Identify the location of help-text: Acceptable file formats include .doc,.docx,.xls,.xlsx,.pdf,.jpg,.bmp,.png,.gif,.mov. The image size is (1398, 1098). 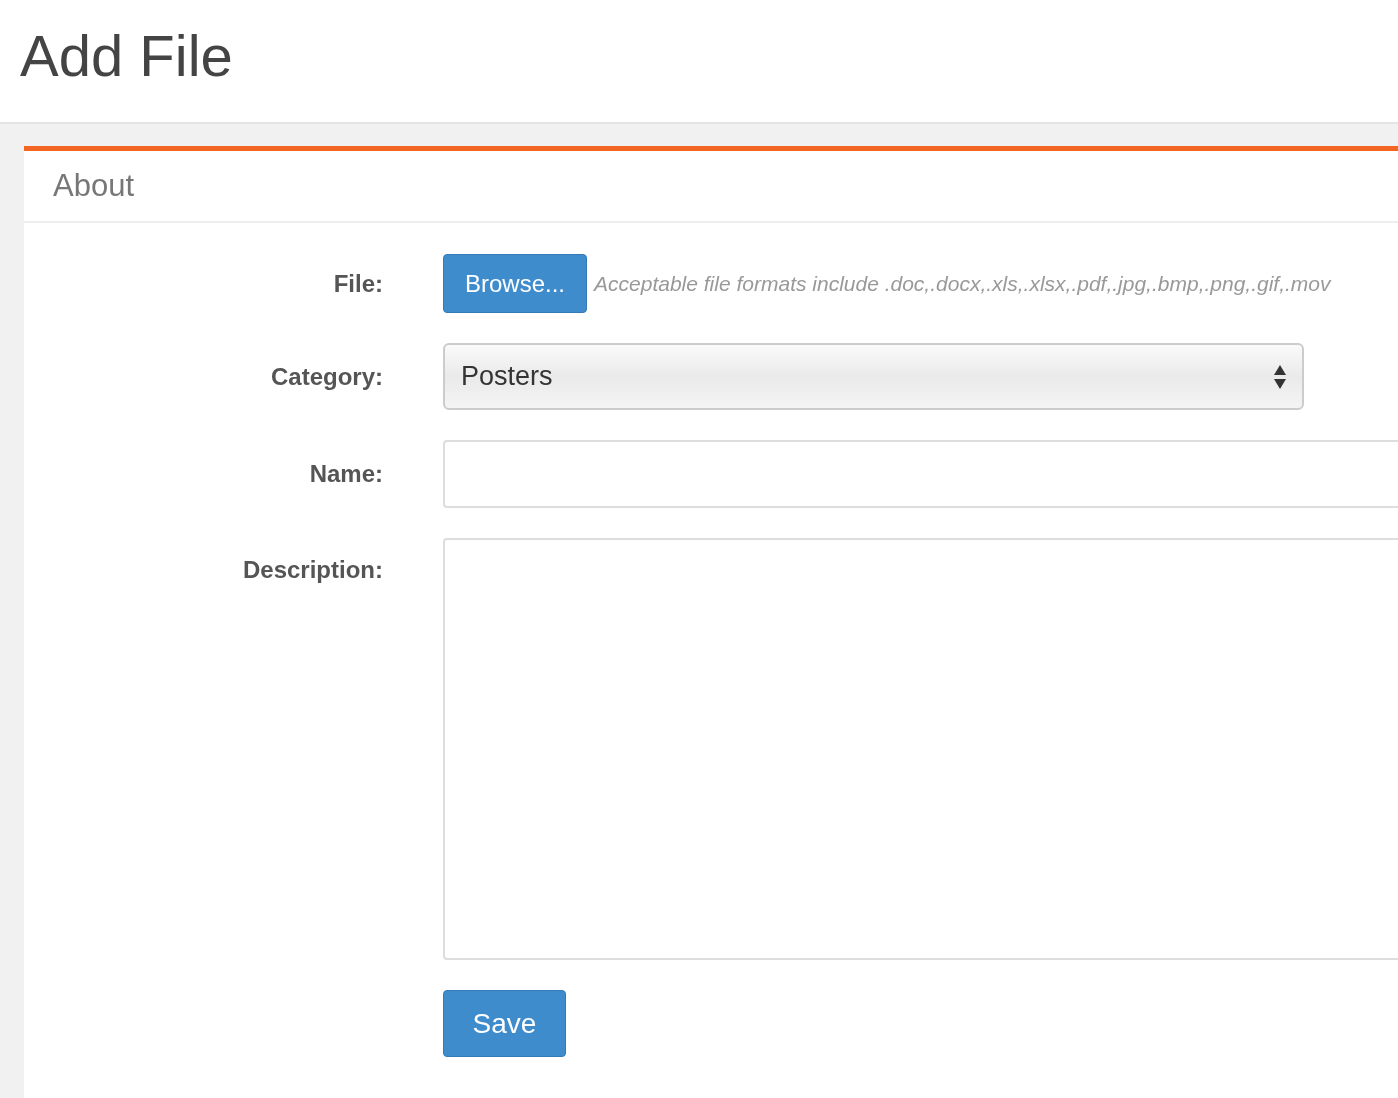
(962, 283).